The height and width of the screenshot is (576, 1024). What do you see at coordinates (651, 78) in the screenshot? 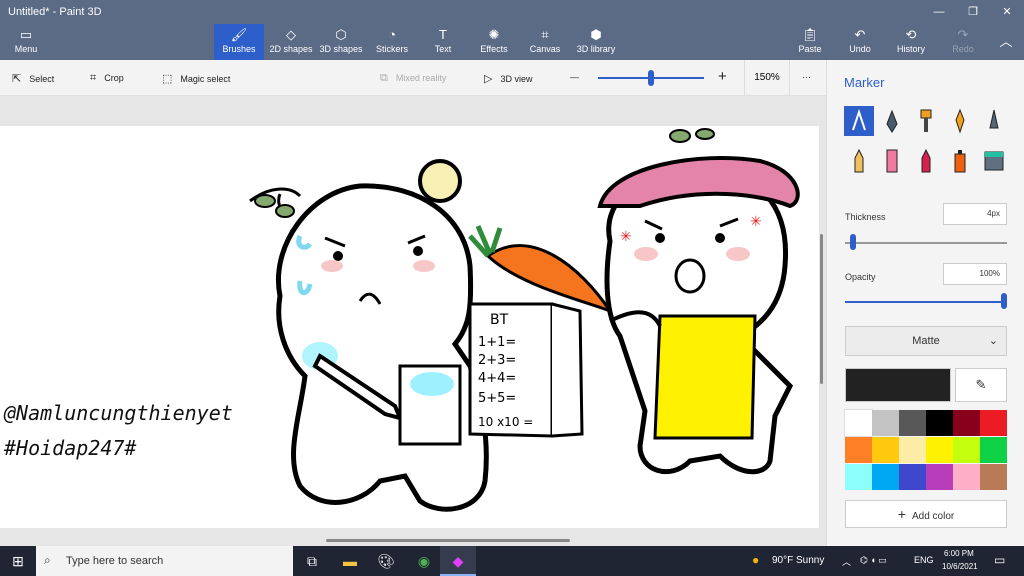
I see `zoom-slider-thumb` at bounding box center [651, 78].